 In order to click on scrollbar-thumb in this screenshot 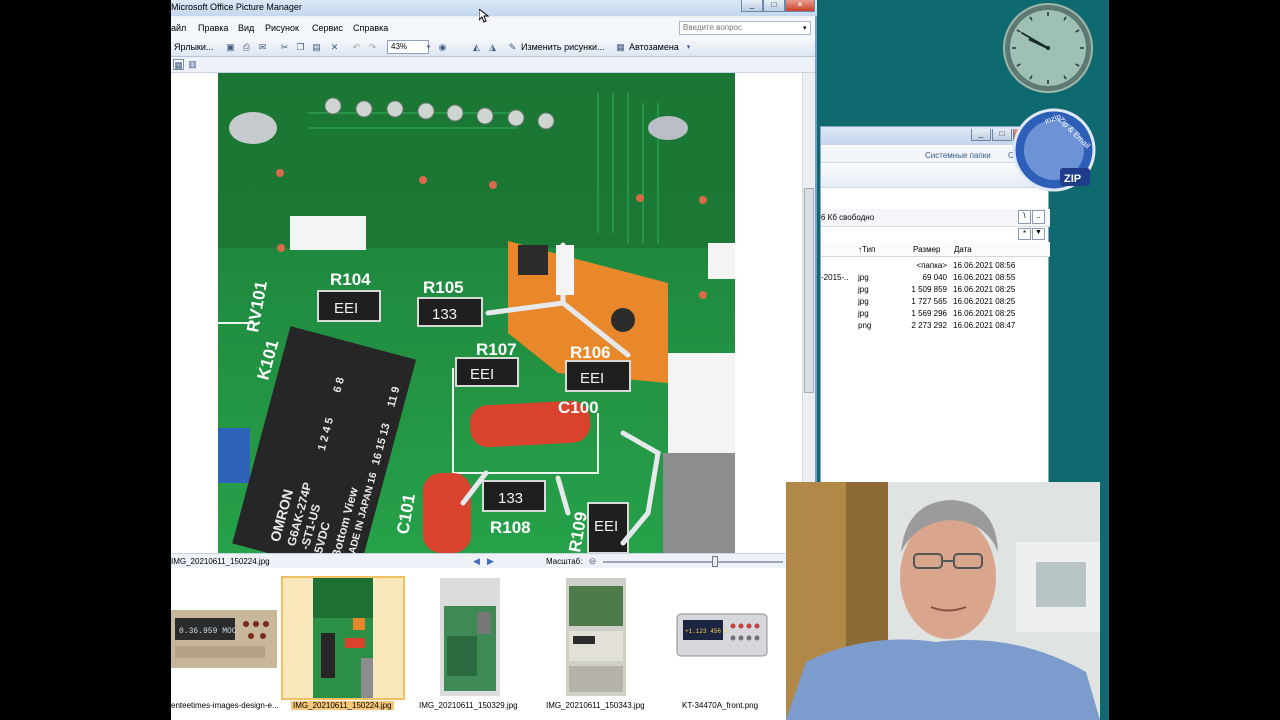, I will do `click(809, 290)`.